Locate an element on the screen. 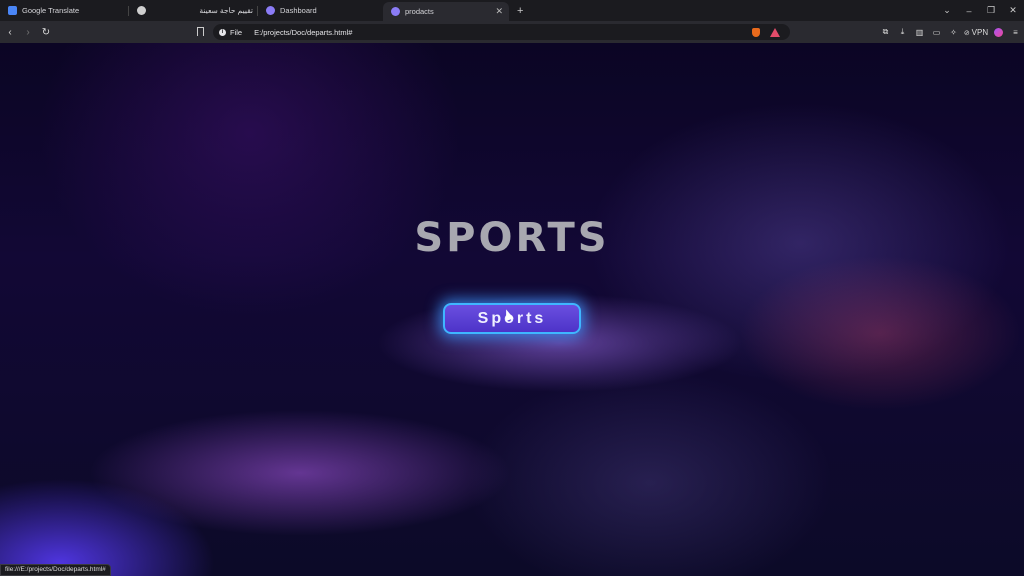 The height and width of the screenshot is (576, 1024). url-scheme: File is located at coordinates (236, 32).